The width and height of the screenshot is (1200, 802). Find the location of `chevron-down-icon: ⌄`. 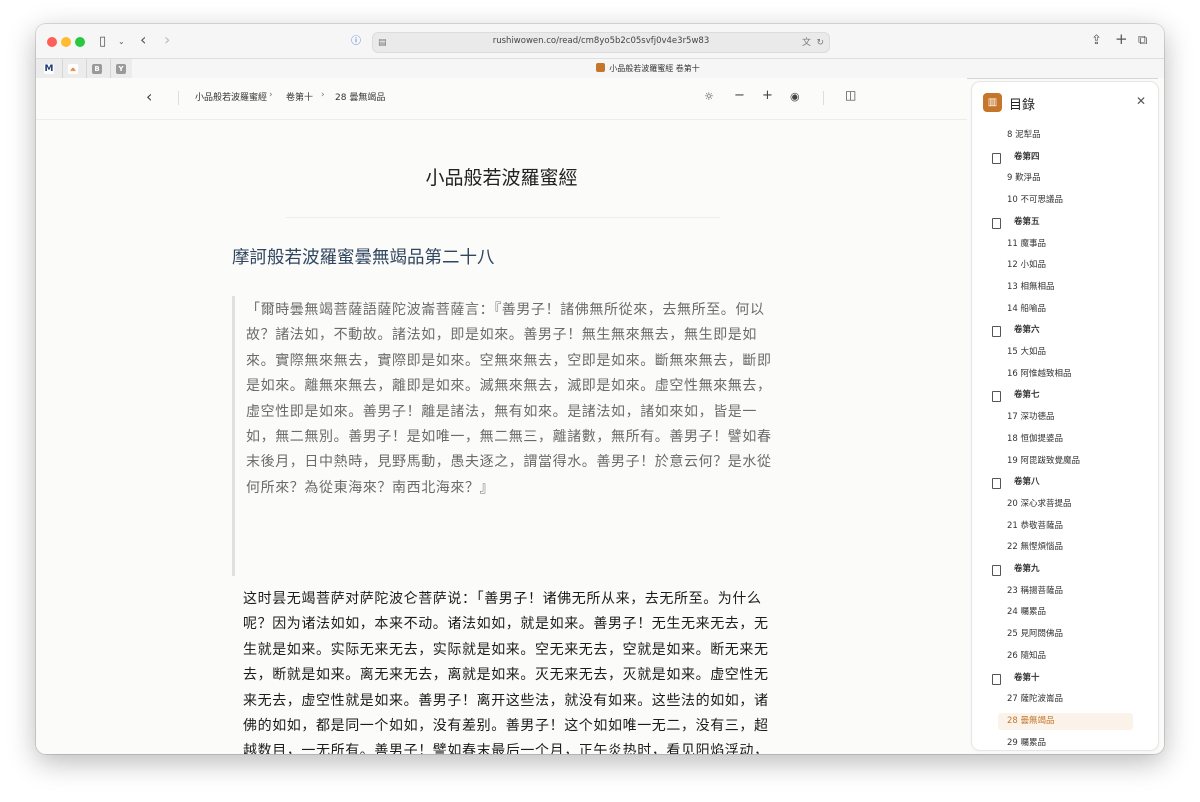

chevron-down-icon: ⌄ is located at coordinates (121, 42).